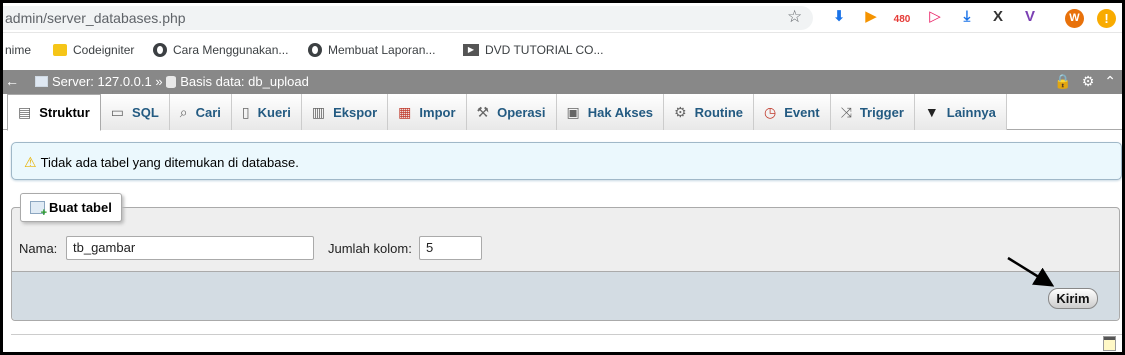  What do you see at coordinates (881, 112) in the screenshot?
I see `tab-label: Trigger` at bounding box center [881, 112].